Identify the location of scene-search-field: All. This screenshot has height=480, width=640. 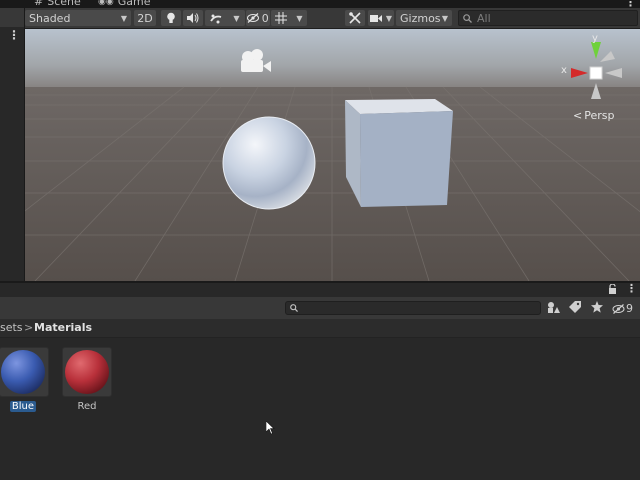
(548, 18).